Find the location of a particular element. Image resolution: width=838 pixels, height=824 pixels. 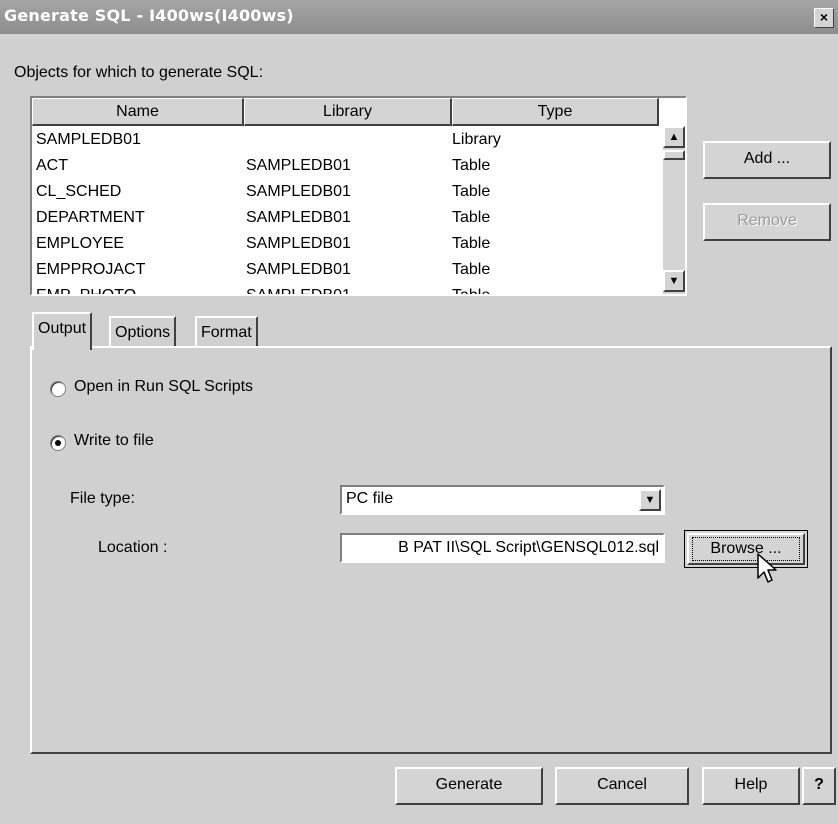

cell-name: EMPPROJACT is located at coordinates (91, 269).